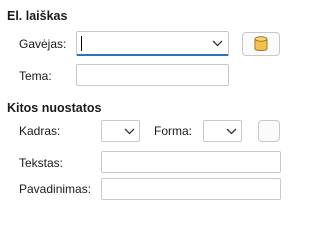 The width and height of the screenshot is (320, 240). I want to click on recipient-dropdown-button, so click(217, 43).